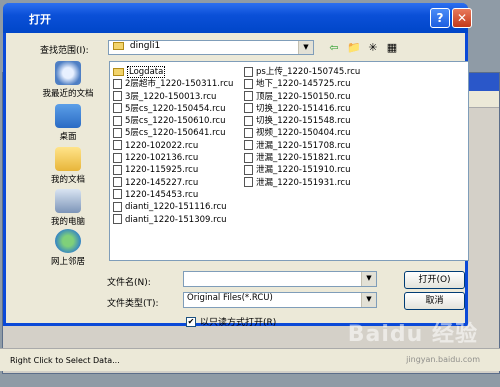 This screenshot has width=500, height=387. What do you see at coordinates (68, 248) in the screenshot?
I see `place-network: 网上邻居` at bounding box center [68, 248].